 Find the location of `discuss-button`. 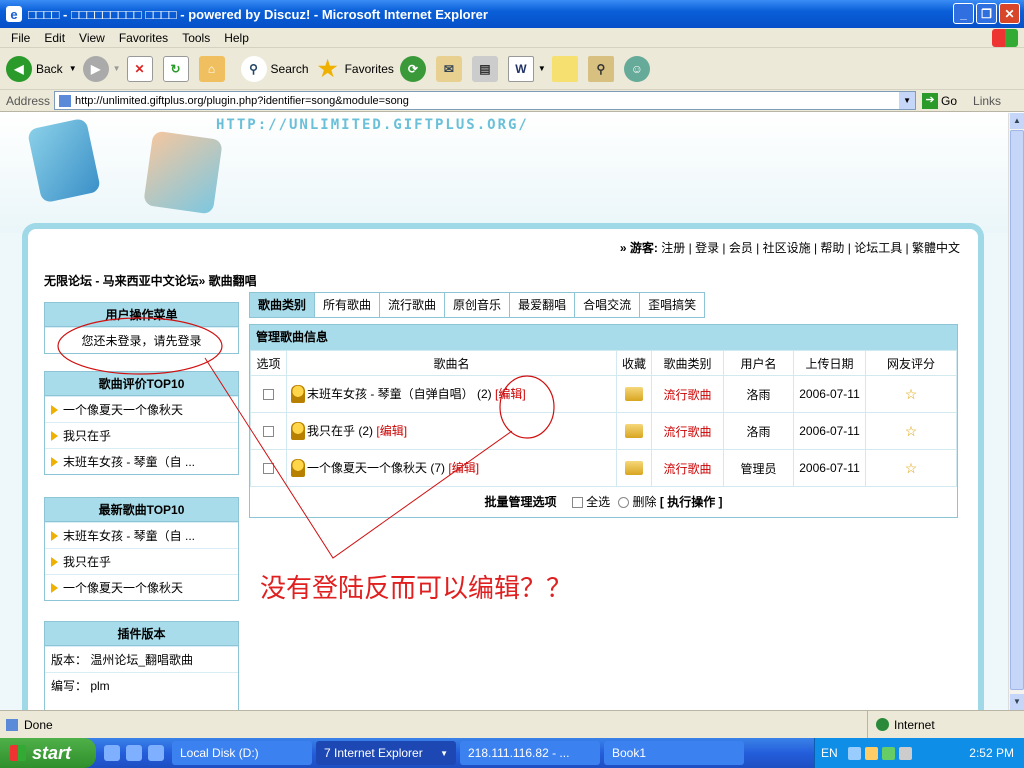

discuss-button is located at coordinates (566, 68).